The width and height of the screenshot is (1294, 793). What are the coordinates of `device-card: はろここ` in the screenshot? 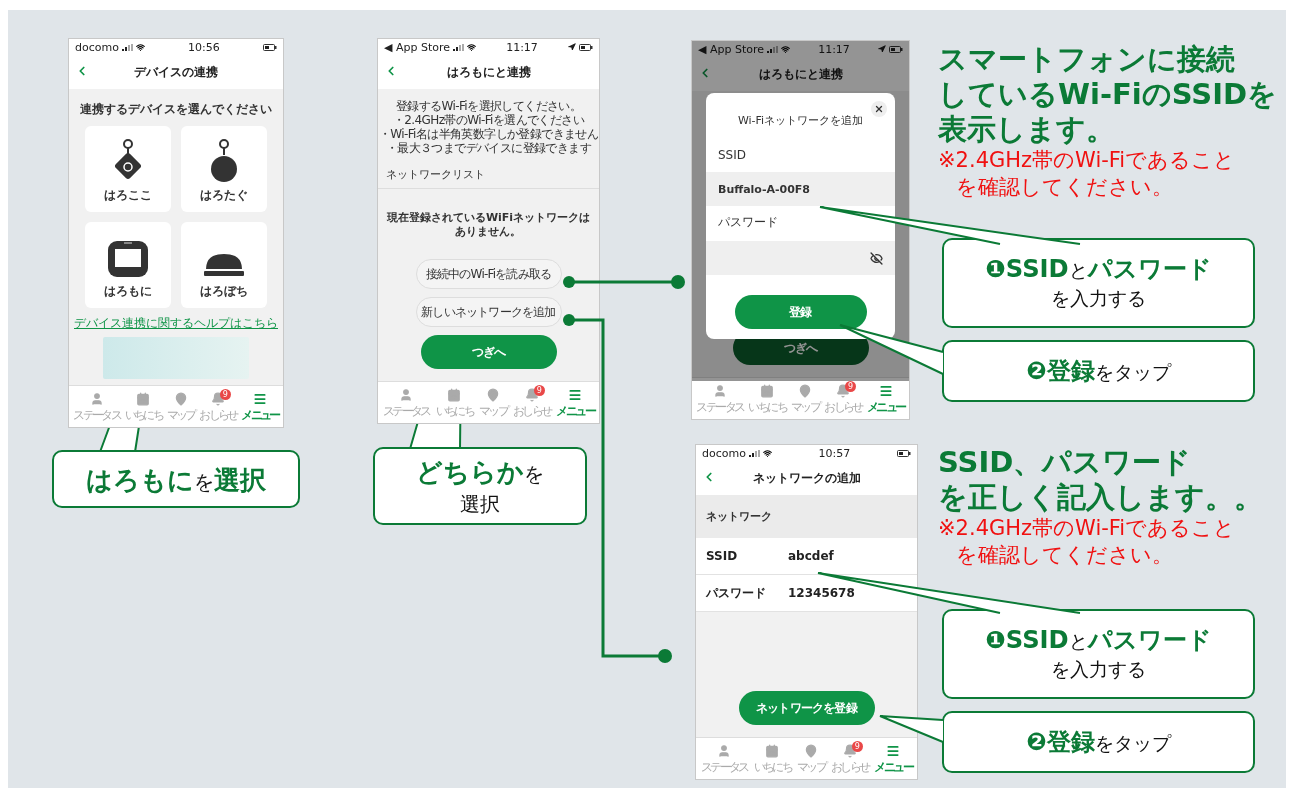 It's located at (128, 169).